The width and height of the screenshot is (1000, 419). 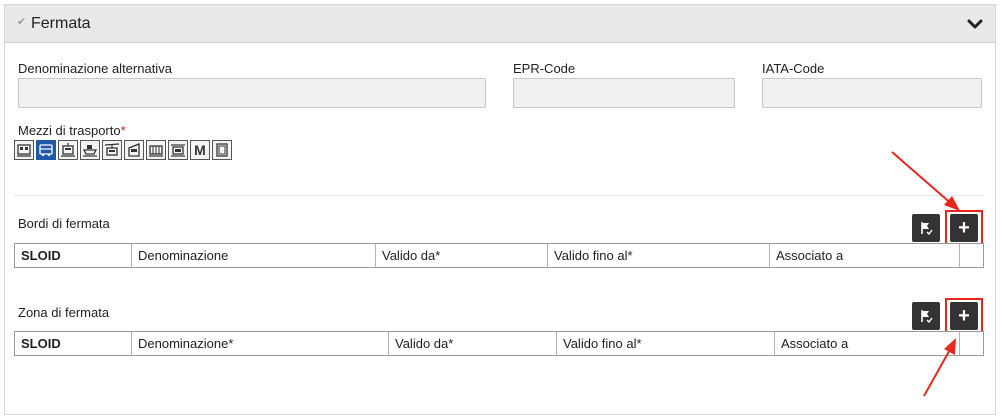 I want to click on ship-icon, so click(x=90, y=150).